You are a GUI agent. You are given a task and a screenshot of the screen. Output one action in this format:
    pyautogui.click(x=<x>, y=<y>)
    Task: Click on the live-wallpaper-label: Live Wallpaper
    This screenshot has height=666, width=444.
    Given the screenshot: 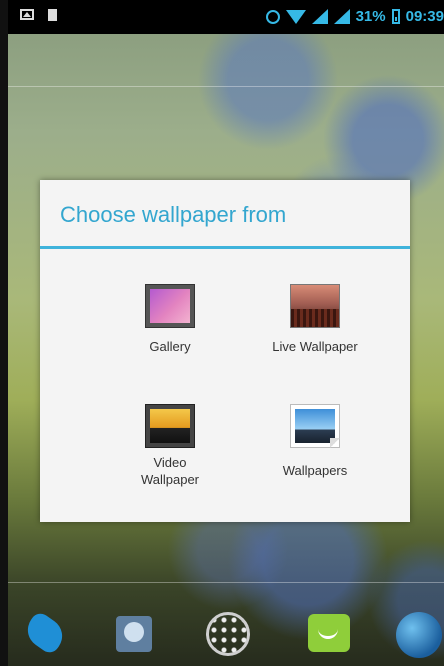 What is the action you would take?
    pyautogui.click(x=315, y=346)
    